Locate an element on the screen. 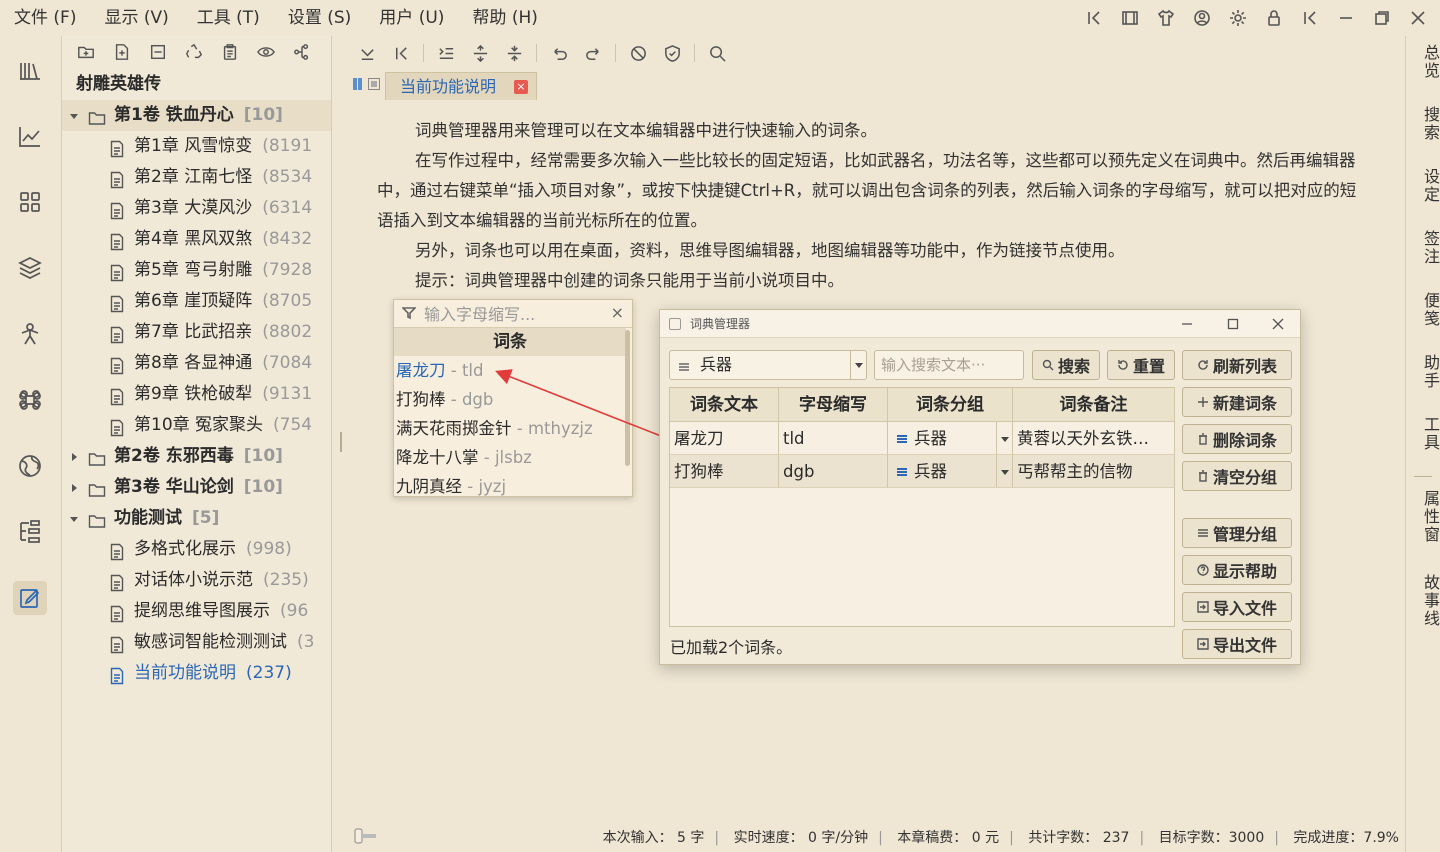 The image size is (1440, 852). tree-chapter: 第10章 冤家聚头 (754 is located at coordinates (196, 425).